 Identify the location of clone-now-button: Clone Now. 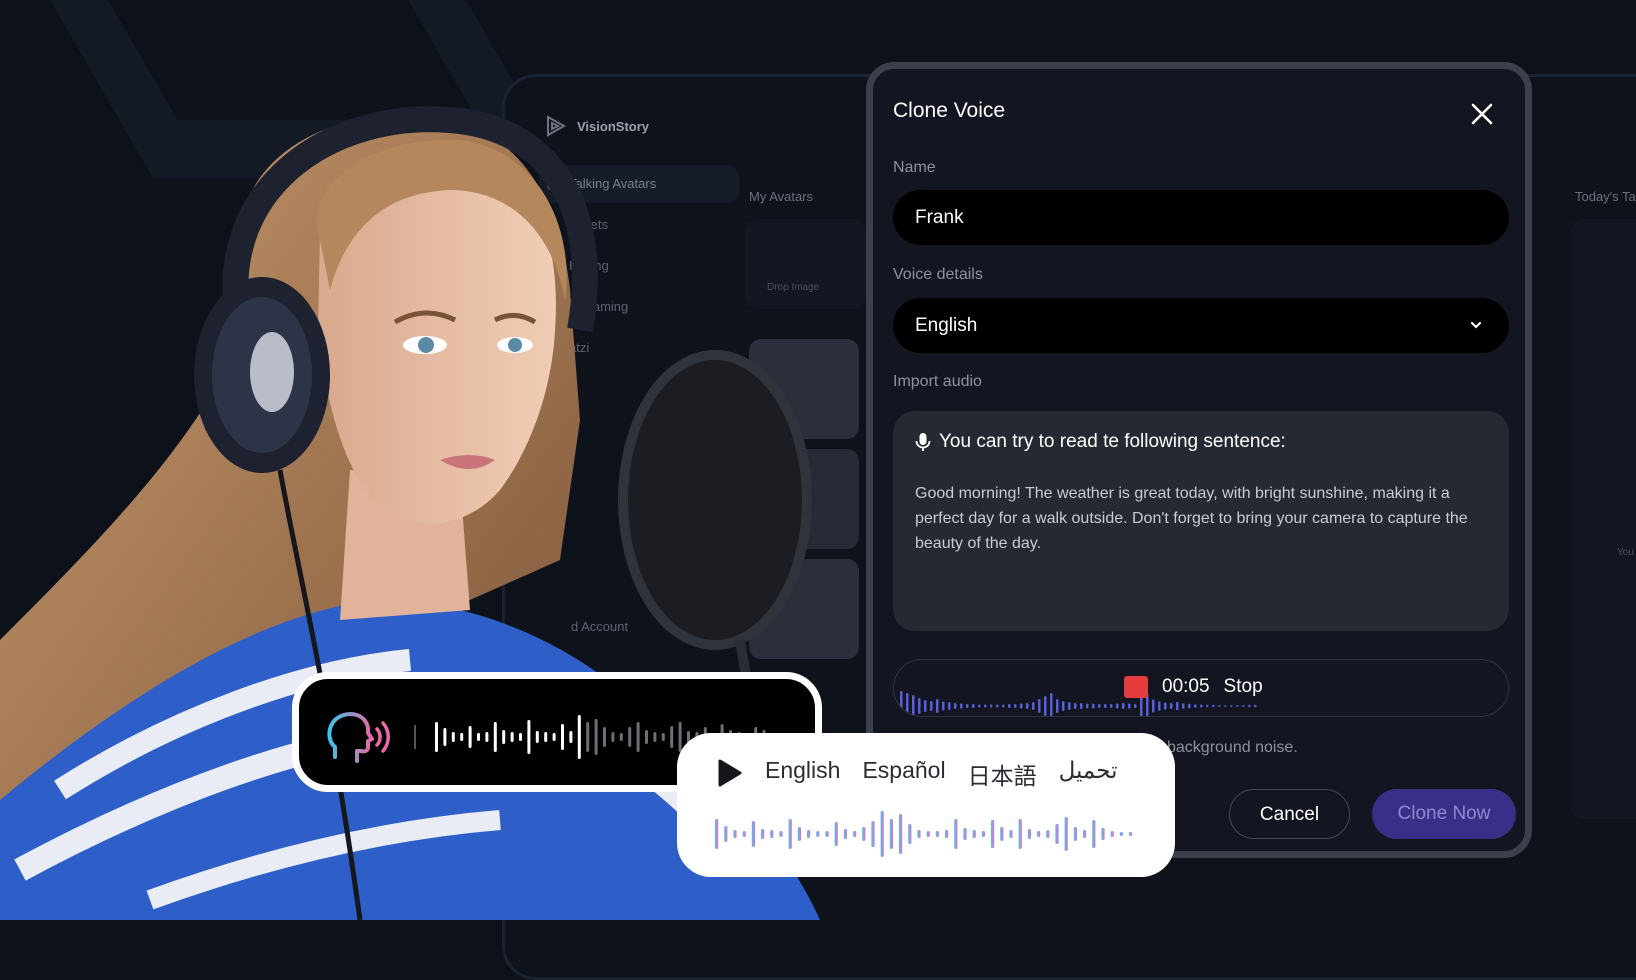
(1444, 814).